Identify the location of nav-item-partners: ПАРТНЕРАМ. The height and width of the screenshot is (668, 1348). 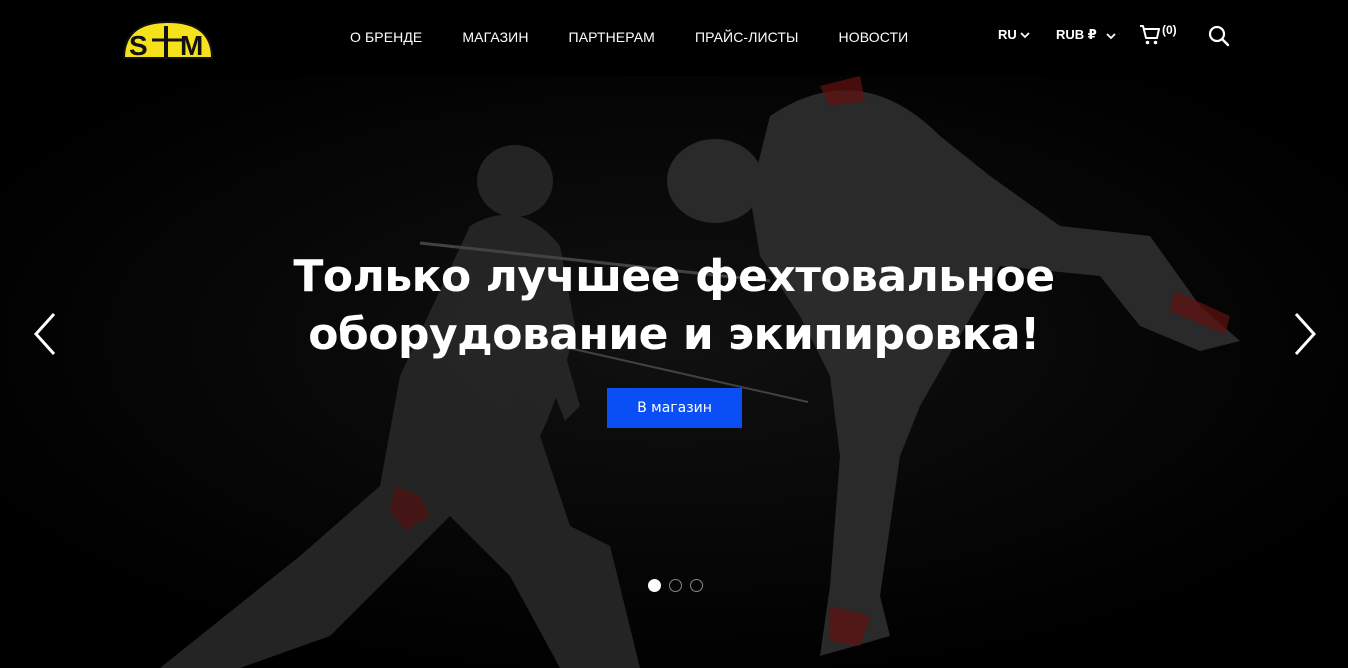
(612, 37).